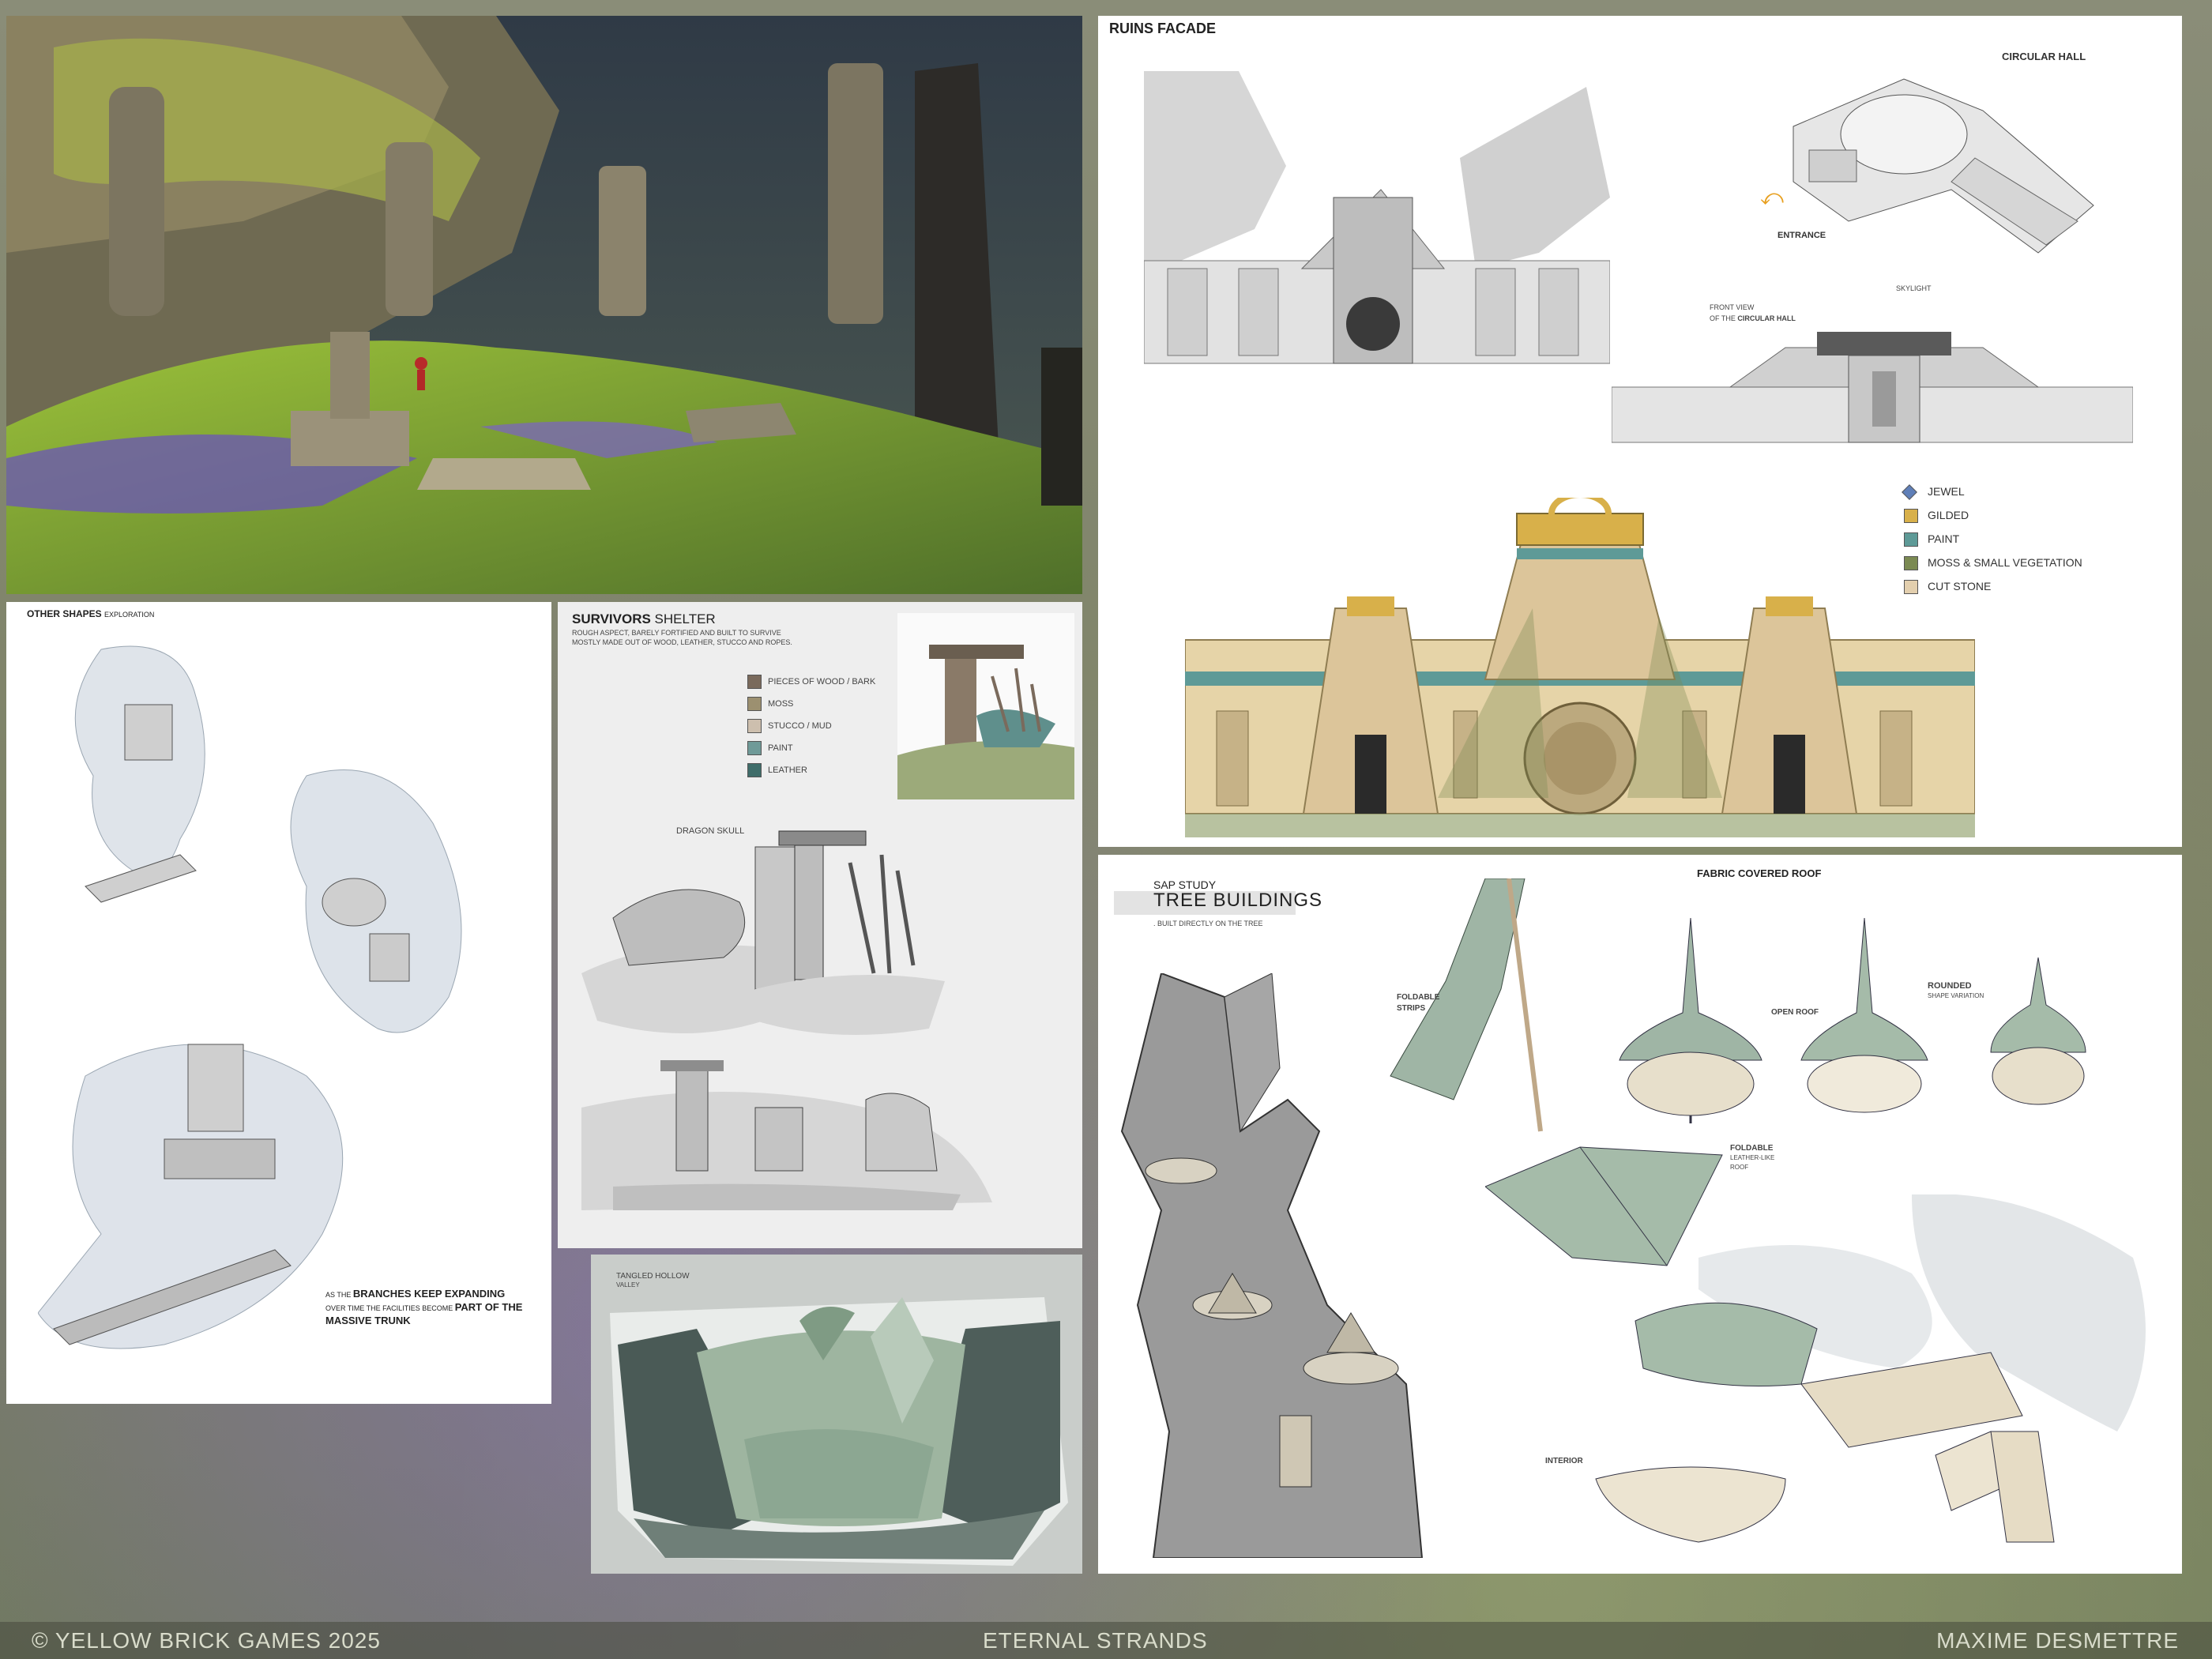  What do you see at coordinates (850, 932) in the screenshot?
I see `shelter-sketch-1b` at bounding box center [850, 932].